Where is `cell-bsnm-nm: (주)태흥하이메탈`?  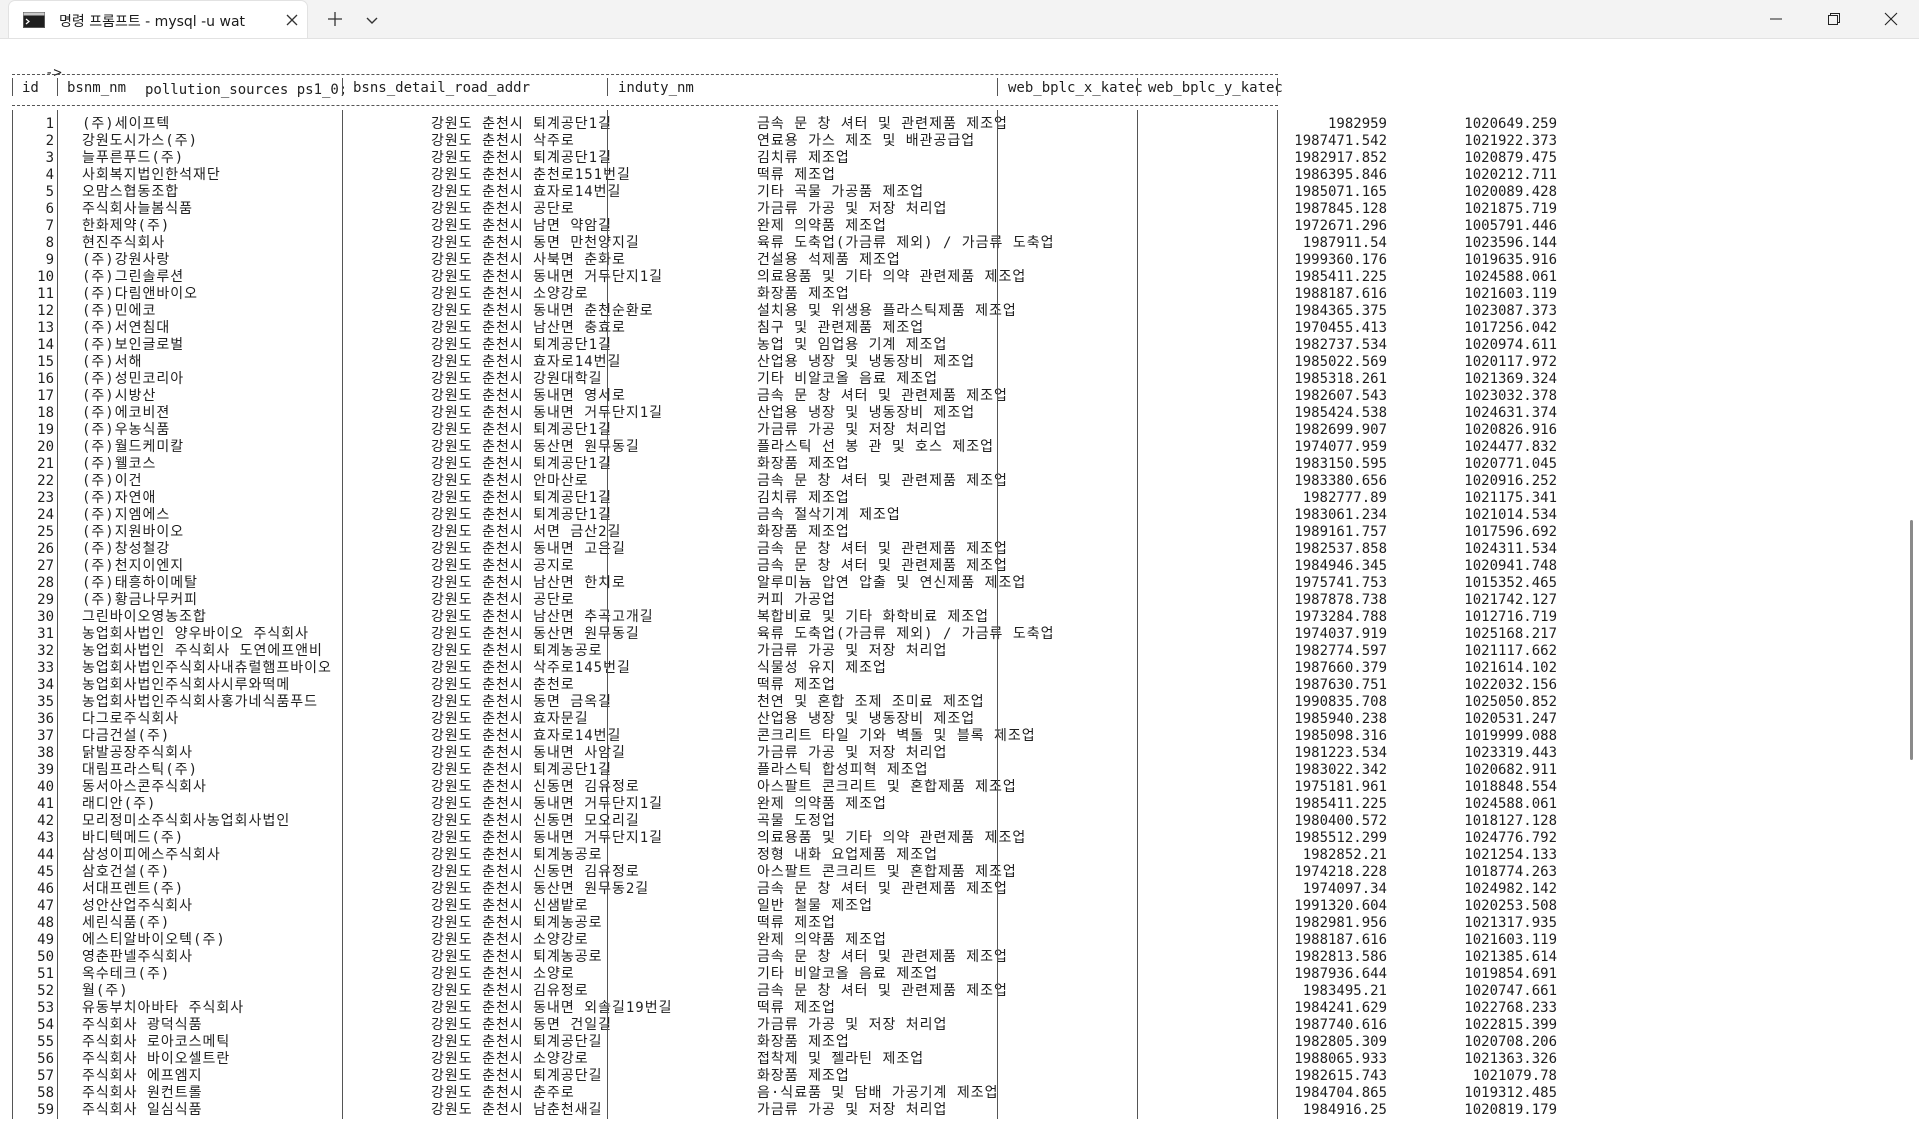
cell-bsnm-nm: (주)태흥하이메탈 is located at coordinates (140, 583).